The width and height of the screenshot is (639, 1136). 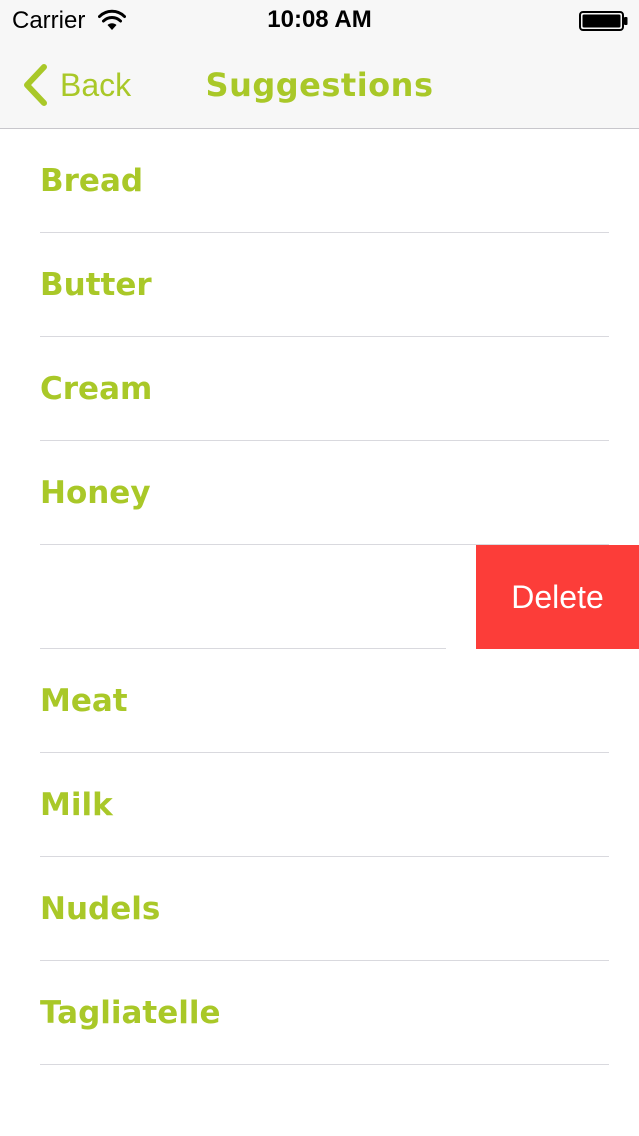 What do you see at coordinates (324, 1064) in the screenshot?
I see `row-separator` at bounding box center [324, 1064].